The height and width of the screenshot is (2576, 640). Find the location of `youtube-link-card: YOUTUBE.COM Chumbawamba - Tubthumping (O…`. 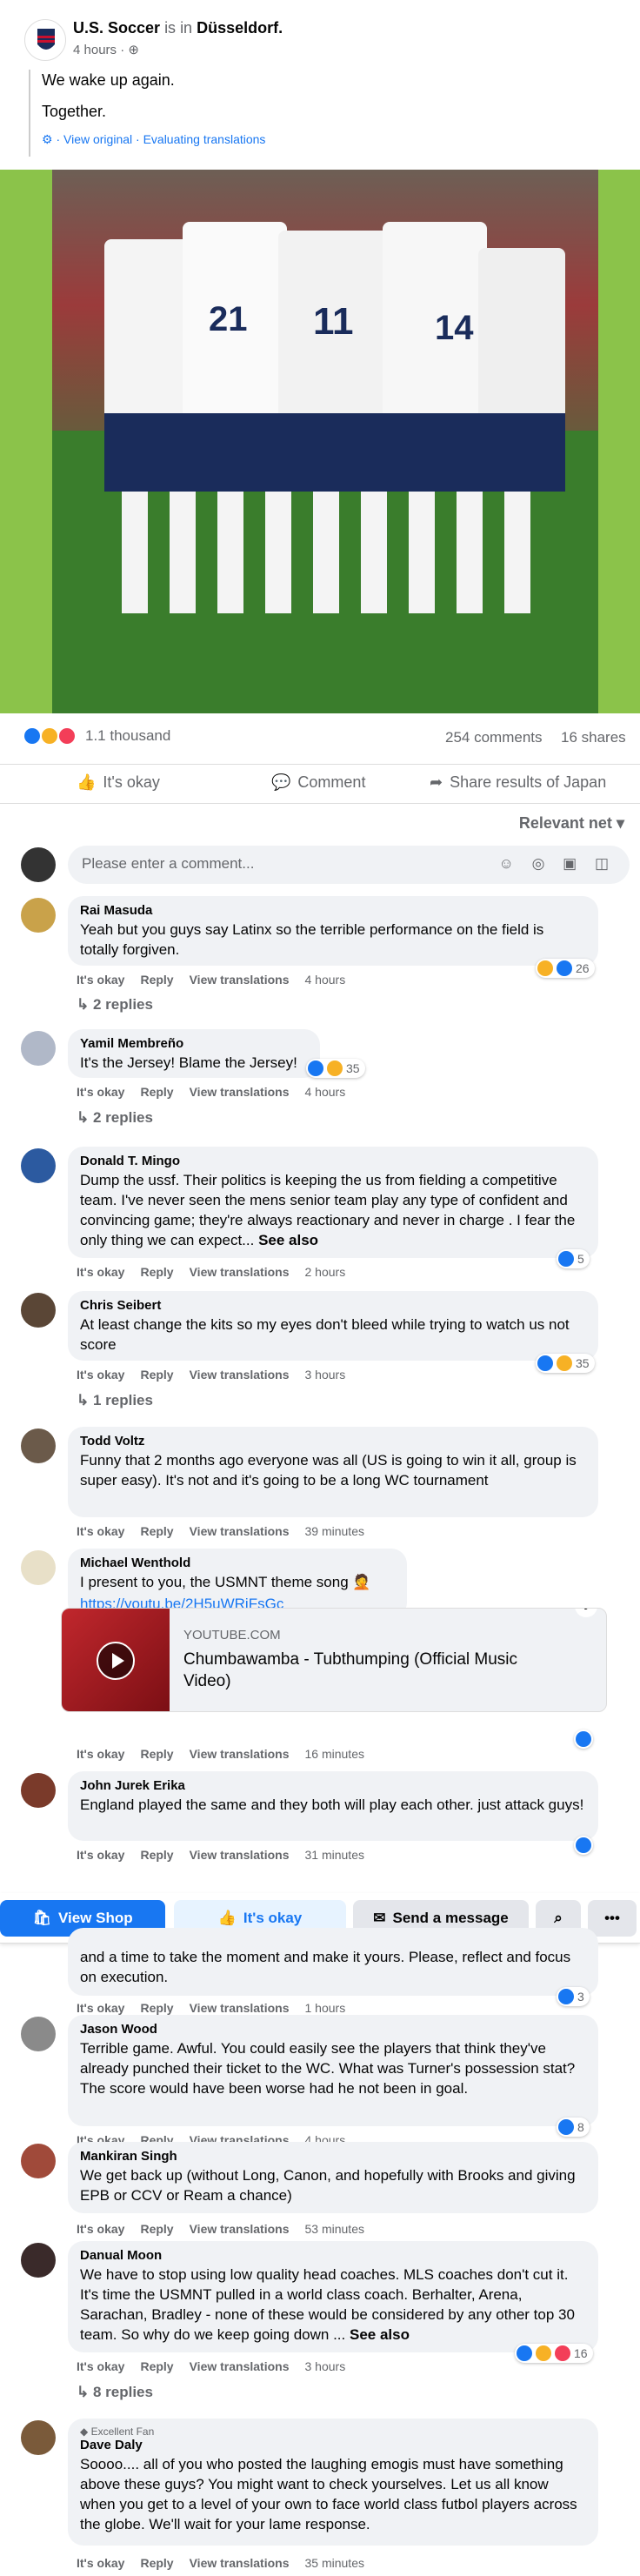

youtube-link-card: YOUTUBE.COM Chumbawamba - Tubthumping (O… is located at coordinates (334, 1660).